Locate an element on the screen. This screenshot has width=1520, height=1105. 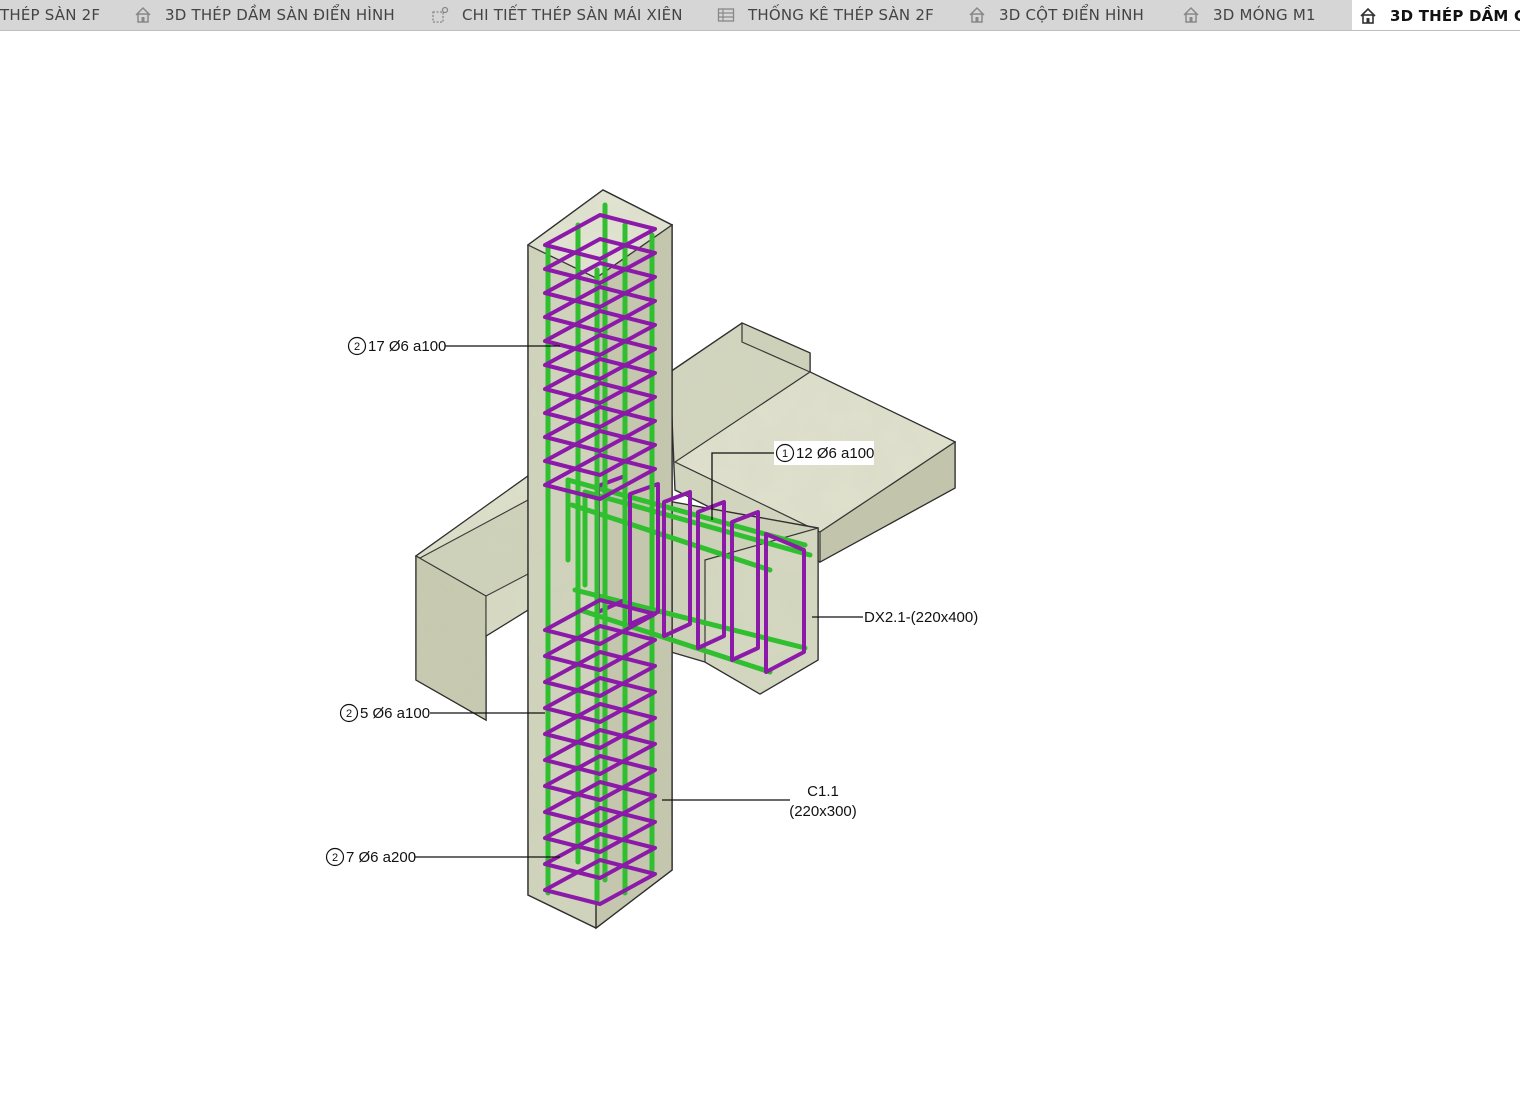
tab-thep-san-2f: THÉP SÀN 2F is located at coordinates (59, 15).